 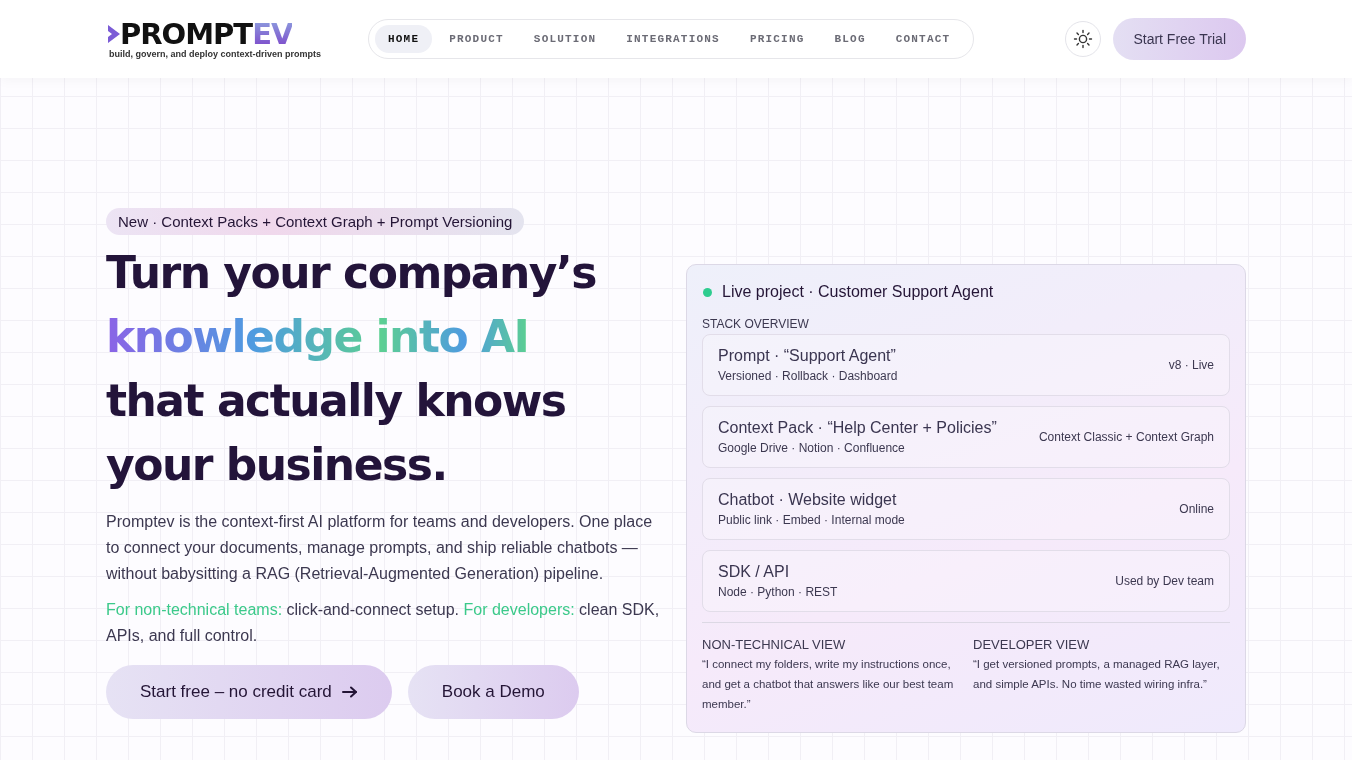 I want to click on nav-link: PRODUCT, so click(x=476, y=39).